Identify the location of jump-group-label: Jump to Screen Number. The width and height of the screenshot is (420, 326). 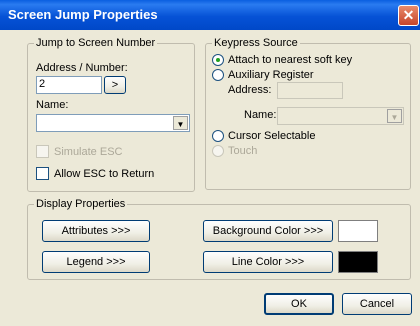
(96, 43).